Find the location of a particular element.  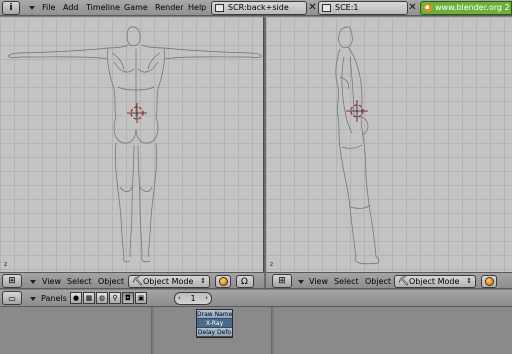

screen-name: SCR:back+side is located at coordinates (258, 7).